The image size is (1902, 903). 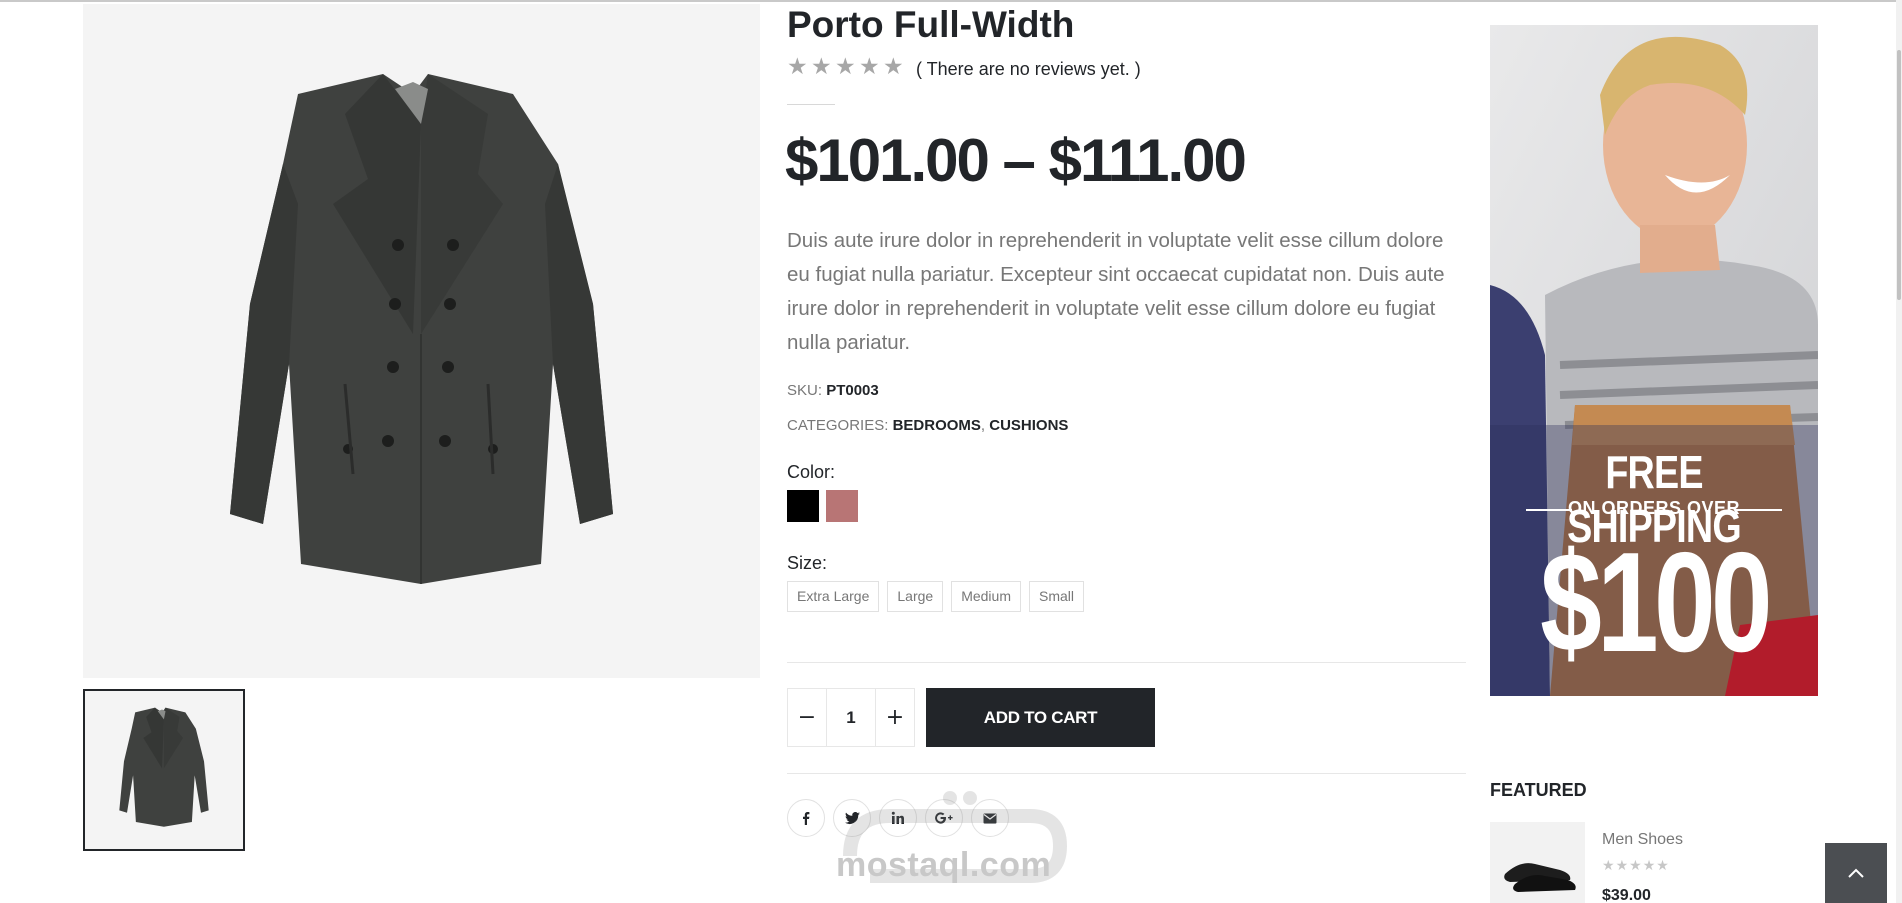 I want to click on color-label: Color:, so click(x=811, y=472).